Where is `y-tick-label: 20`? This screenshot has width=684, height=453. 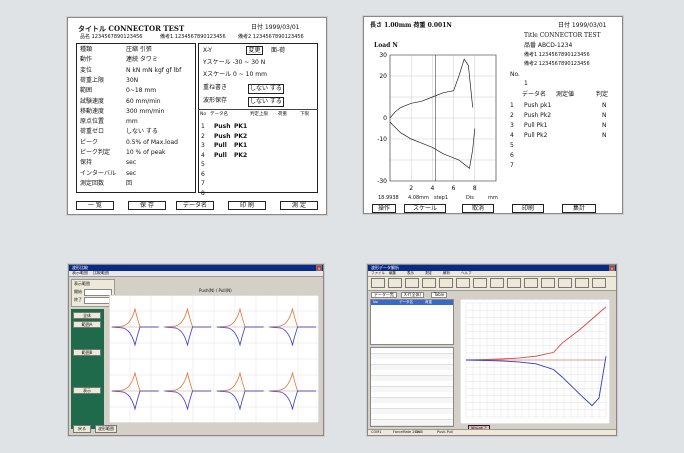 y-tick-label: 20 is located at coordinates (383, 76).